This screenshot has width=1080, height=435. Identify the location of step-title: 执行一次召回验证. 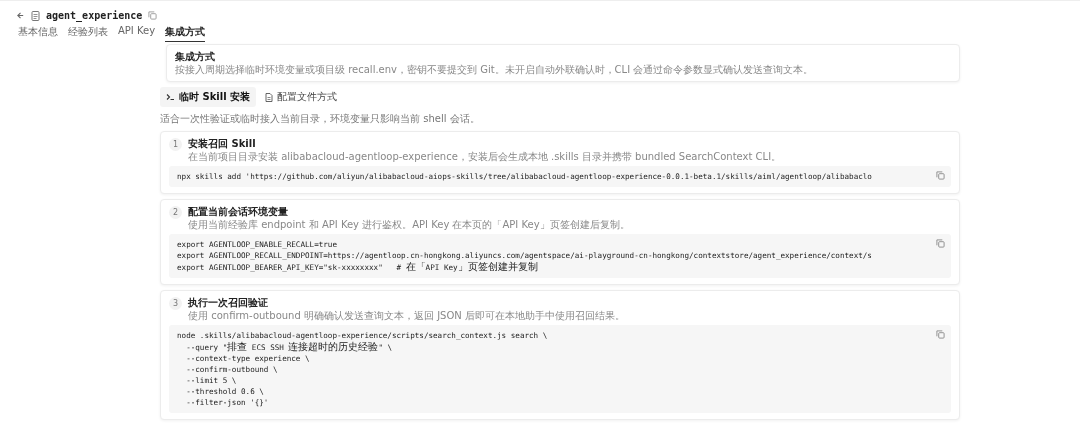
(228, 303).